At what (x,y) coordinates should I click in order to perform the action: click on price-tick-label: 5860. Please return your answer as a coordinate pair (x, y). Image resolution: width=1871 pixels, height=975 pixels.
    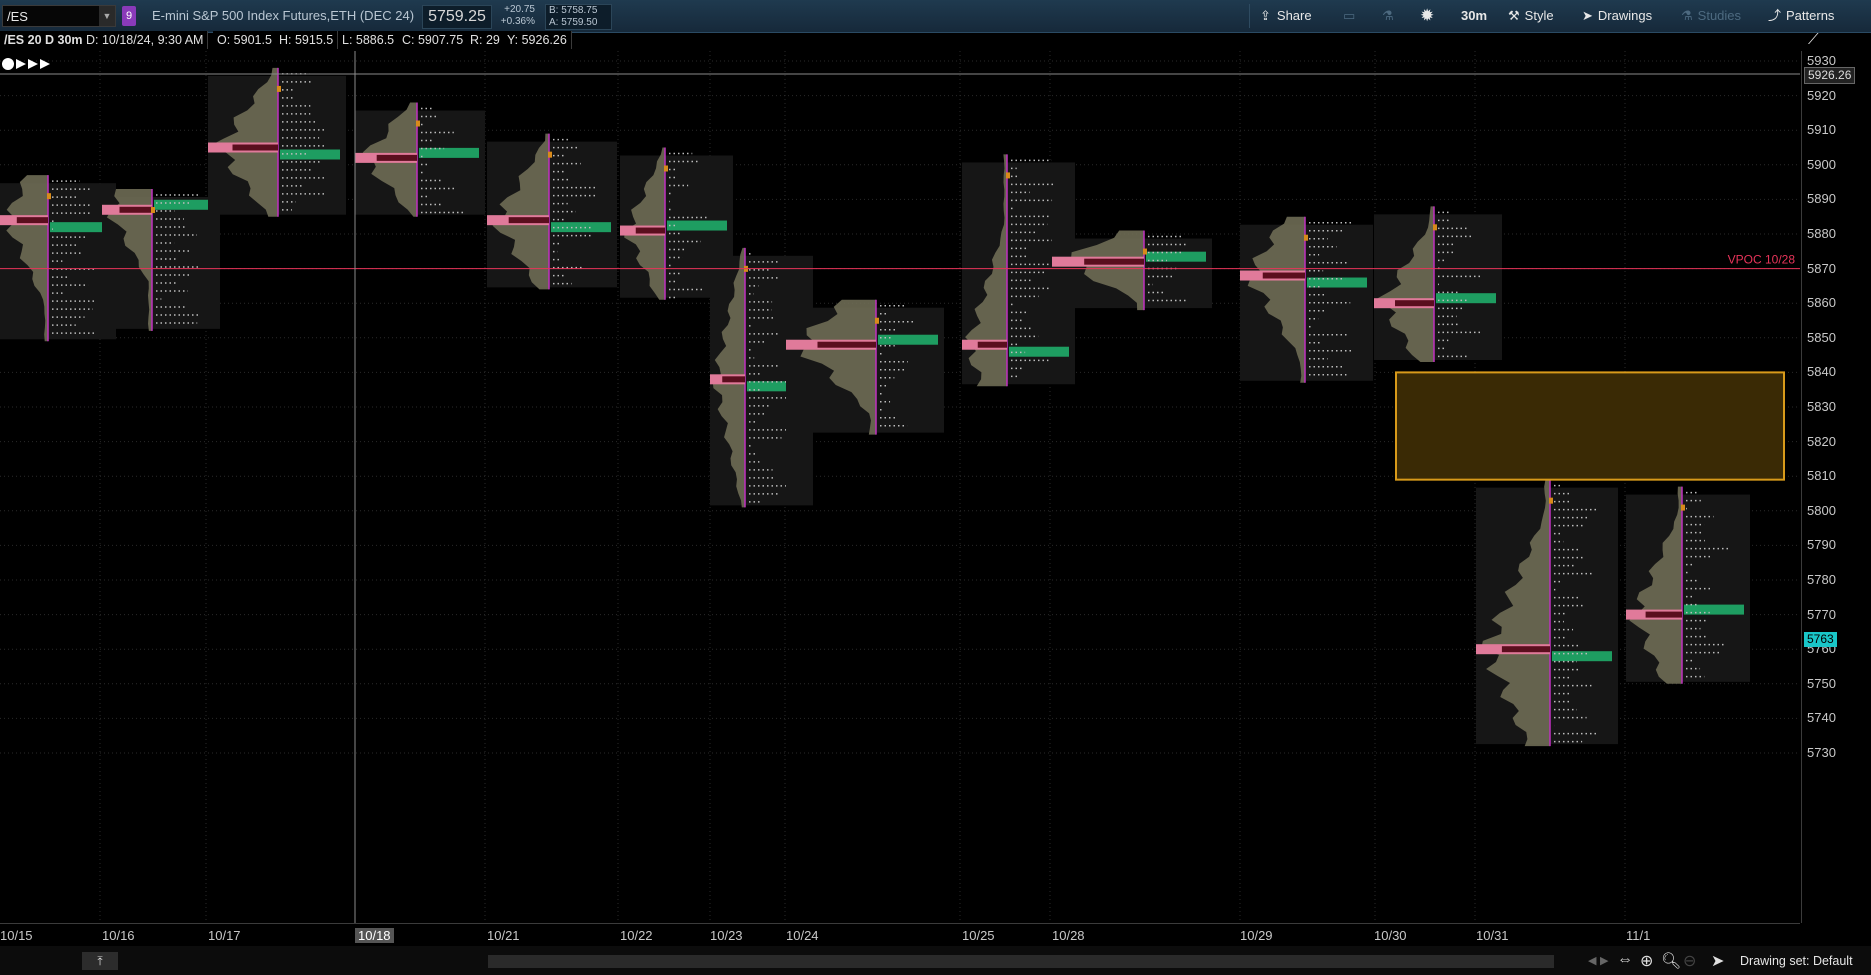
    Looking at the image, I should click on (1821, 302).